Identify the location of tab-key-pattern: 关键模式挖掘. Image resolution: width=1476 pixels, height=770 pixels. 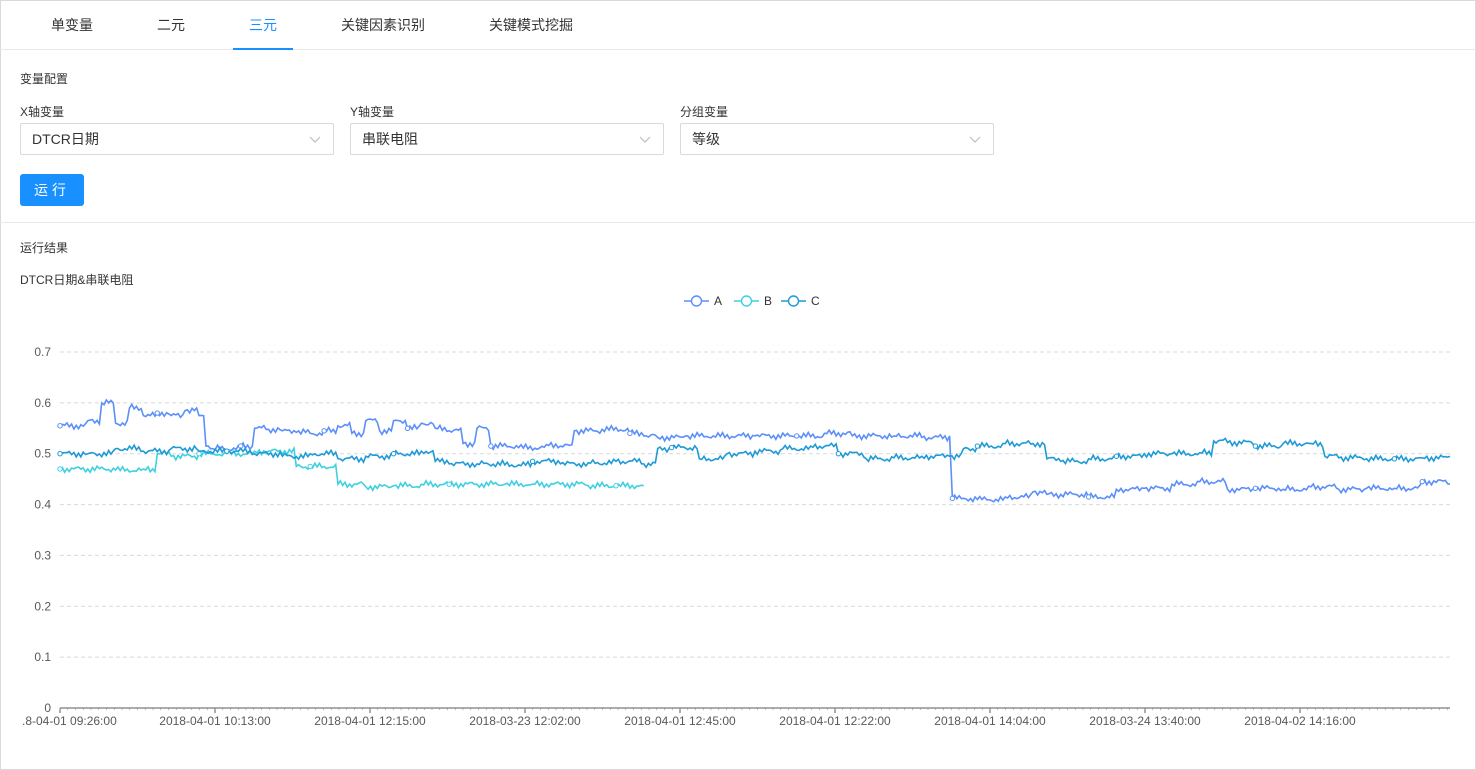
(531, 25).